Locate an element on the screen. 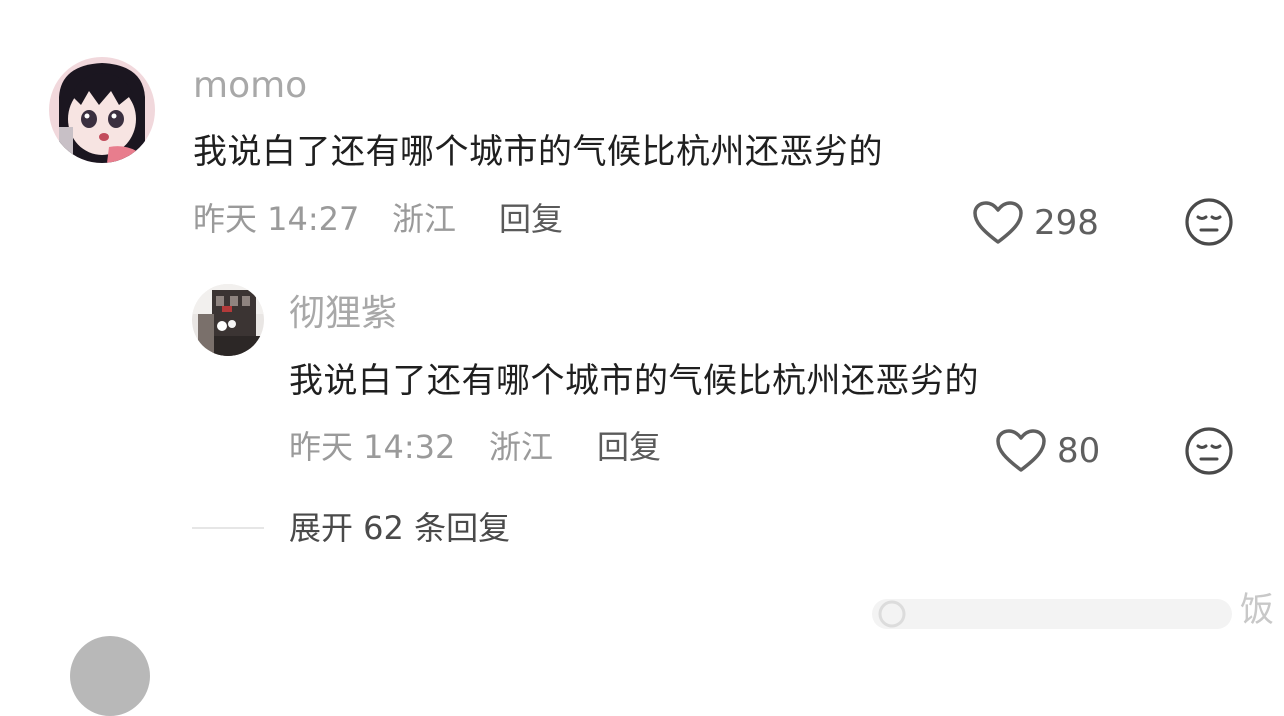 Image resolution: width=1284 pixels, height=716 pixels. avatar is located at coordinates (102, 110).